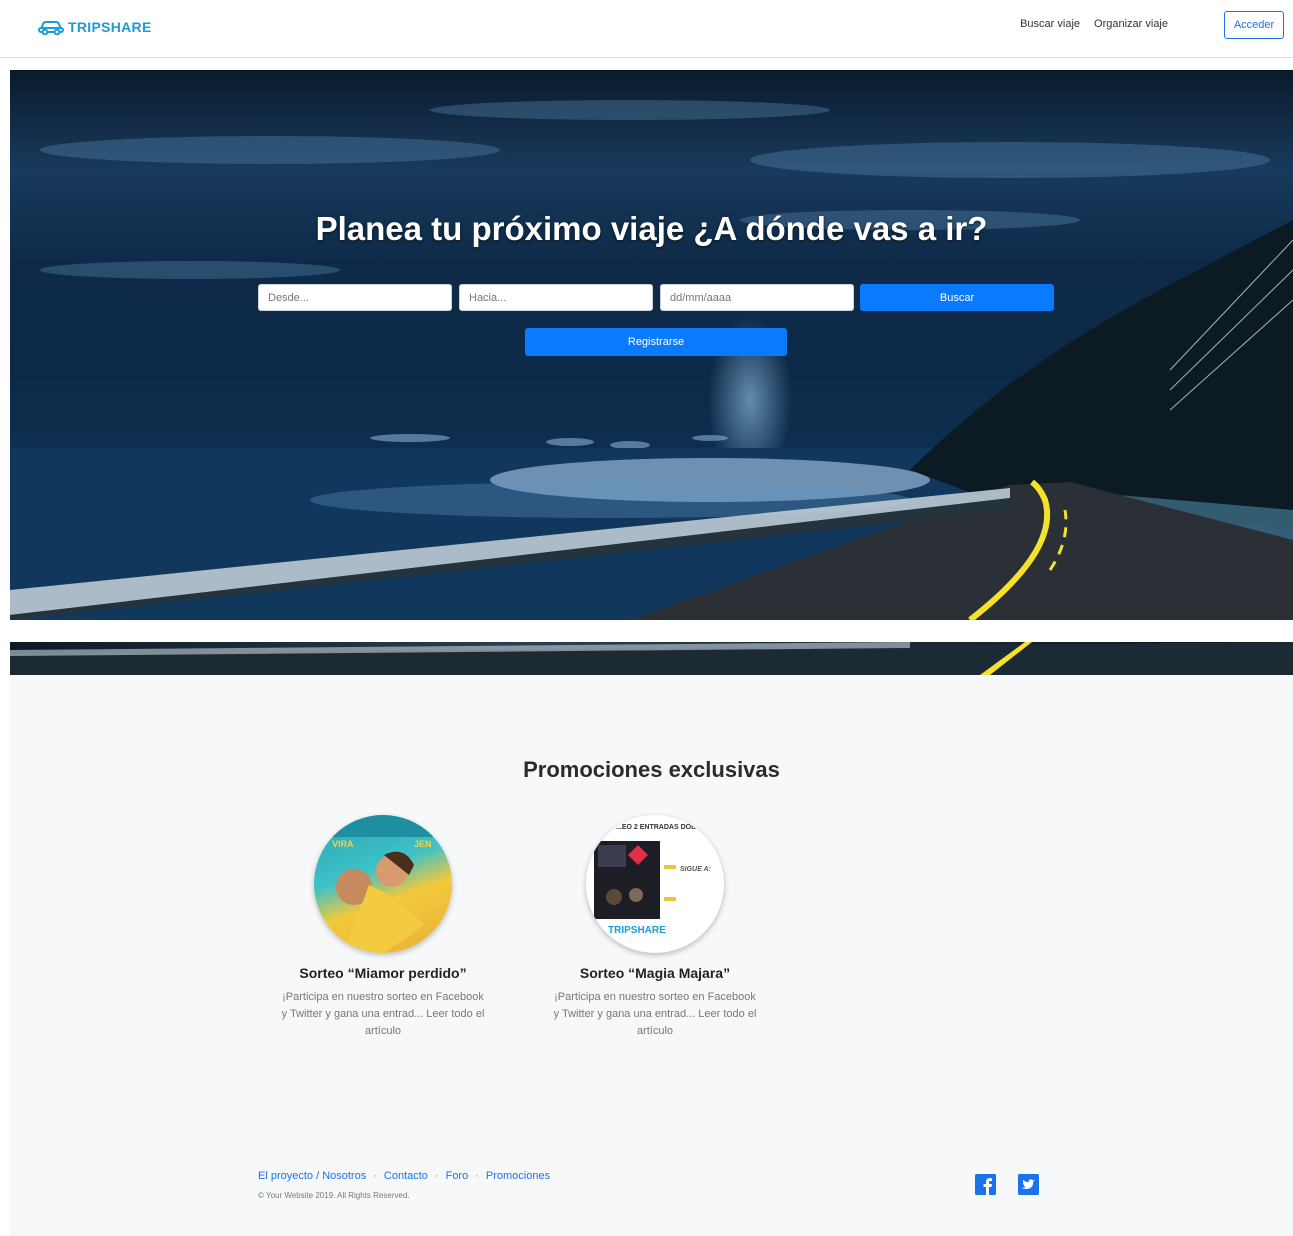  I want to click on nav-links: Buscar viaje Organizar viaje, so click(1094, 24).